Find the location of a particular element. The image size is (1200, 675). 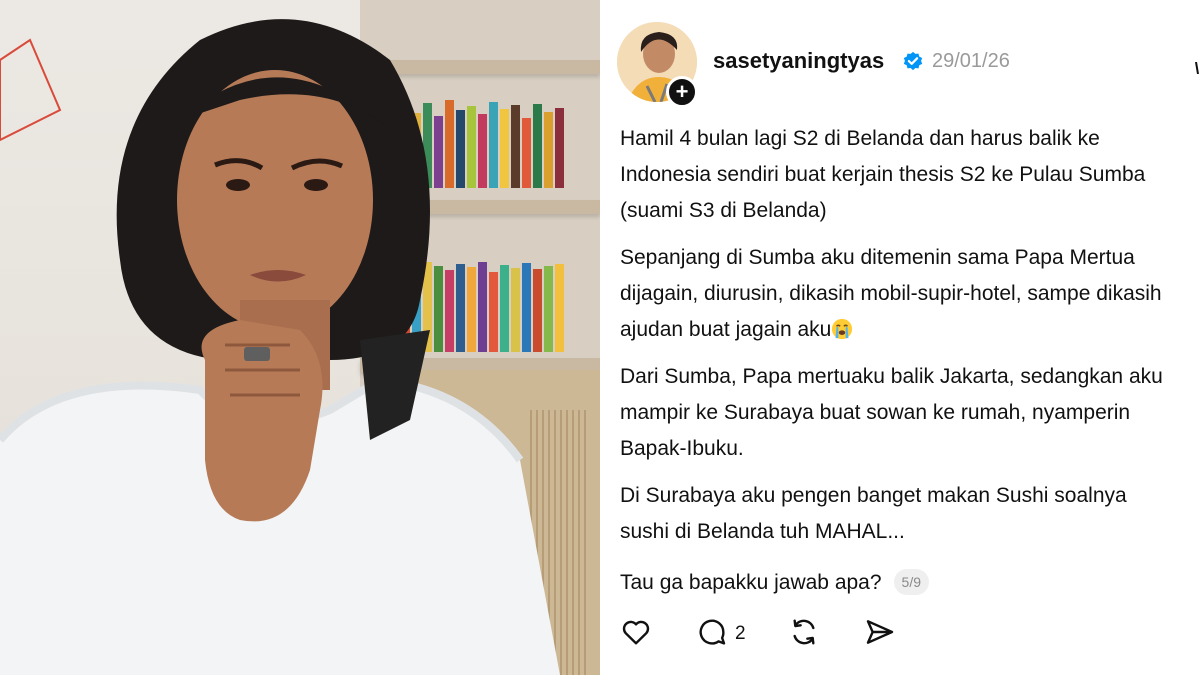

send-icon is located at coordinates (880, 632).